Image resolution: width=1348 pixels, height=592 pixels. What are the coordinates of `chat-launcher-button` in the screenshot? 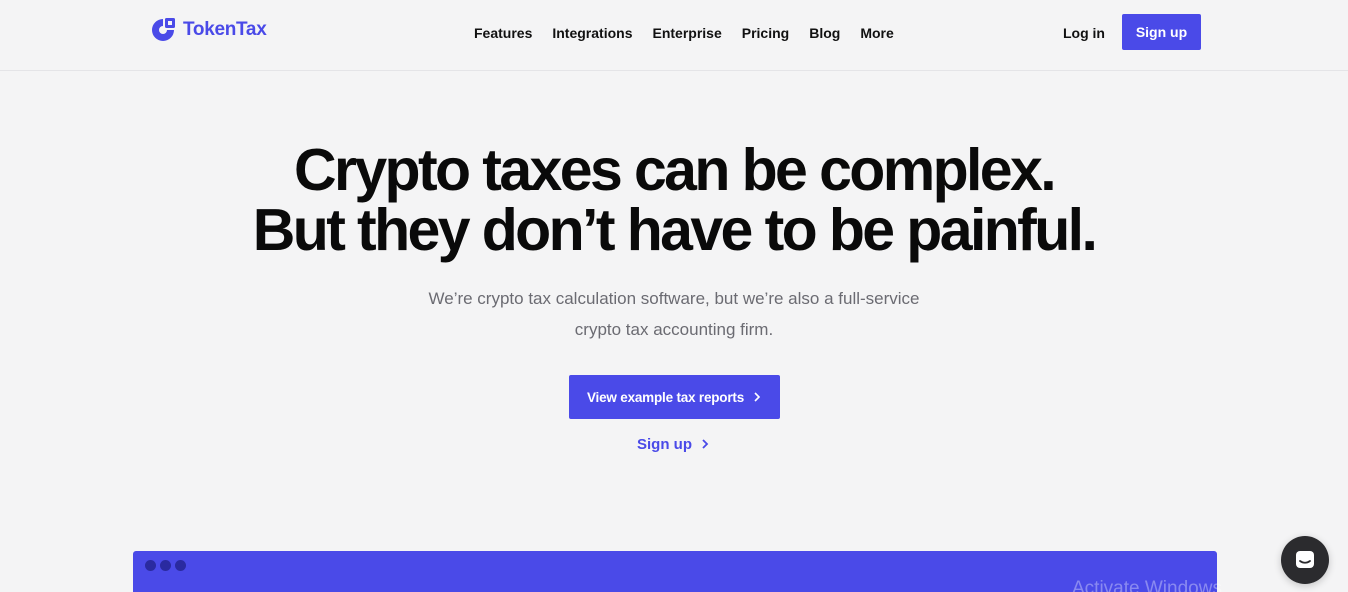 It's located at (1305, 560).